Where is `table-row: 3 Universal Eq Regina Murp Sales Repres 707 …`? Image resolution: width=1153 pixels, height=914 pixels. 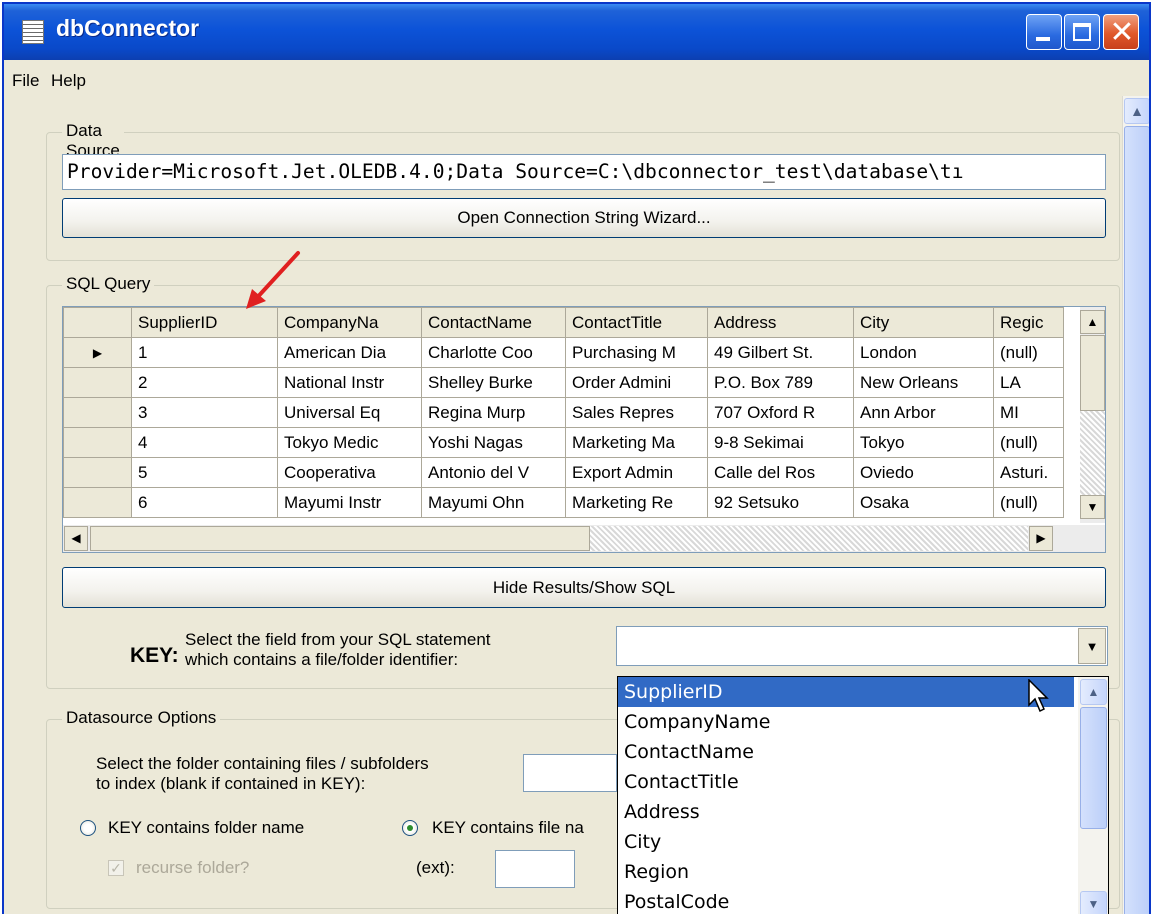
table-row: 3 Universal Eq Regina Murp Sales Repres 707 … is located at coordinates (563, 412).